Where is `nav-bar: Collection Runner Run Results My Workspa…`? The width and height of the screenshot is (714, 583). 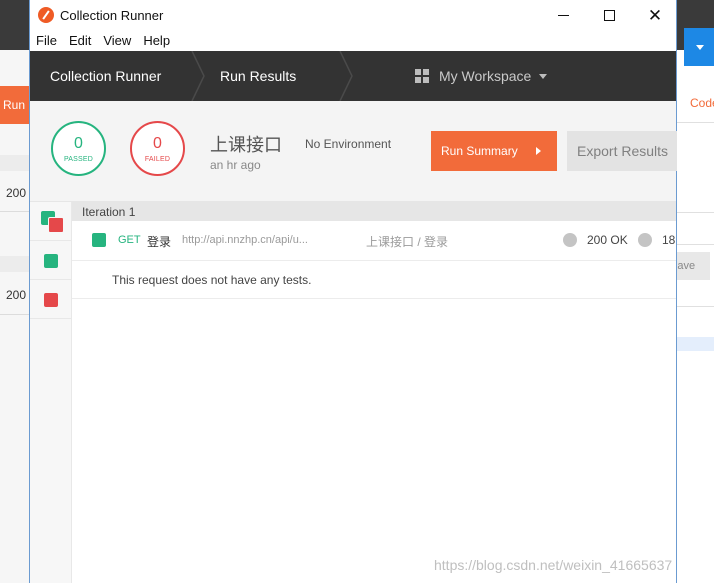
nav-bar: Collection Runner Run Results My Workspa… is located at coordinates (353, 76).